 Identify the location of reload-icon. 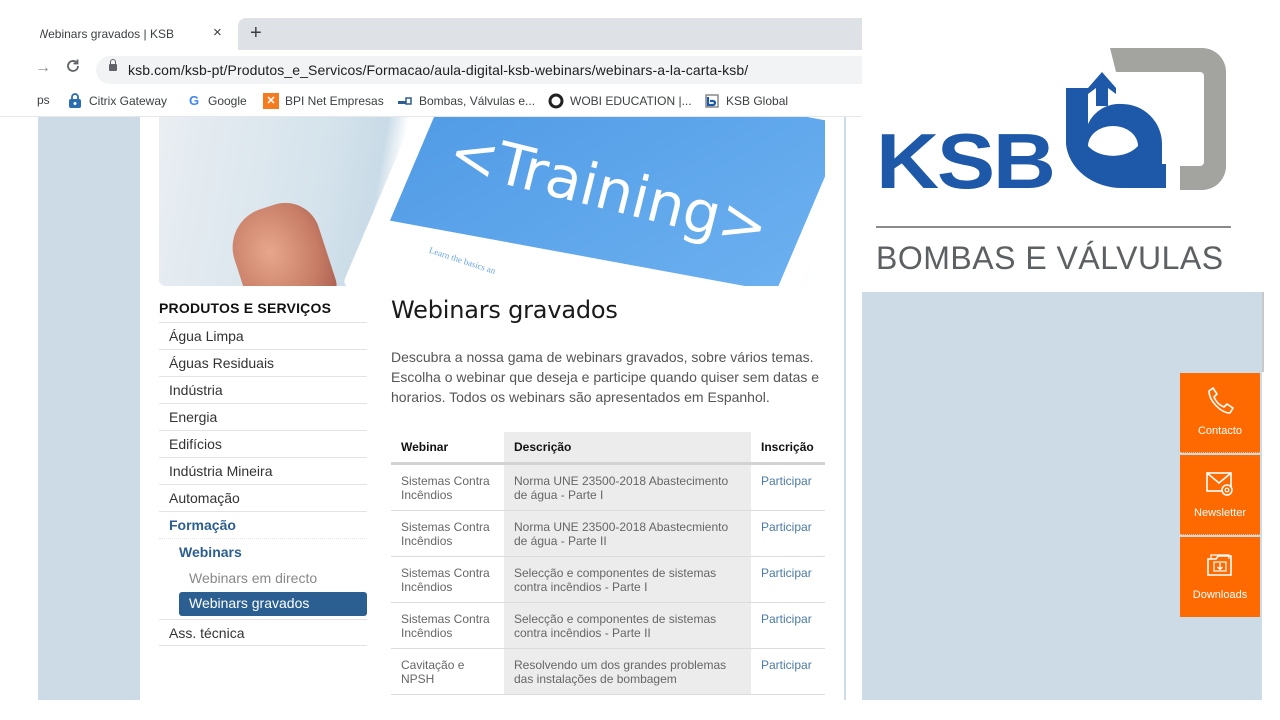
(73, 68).